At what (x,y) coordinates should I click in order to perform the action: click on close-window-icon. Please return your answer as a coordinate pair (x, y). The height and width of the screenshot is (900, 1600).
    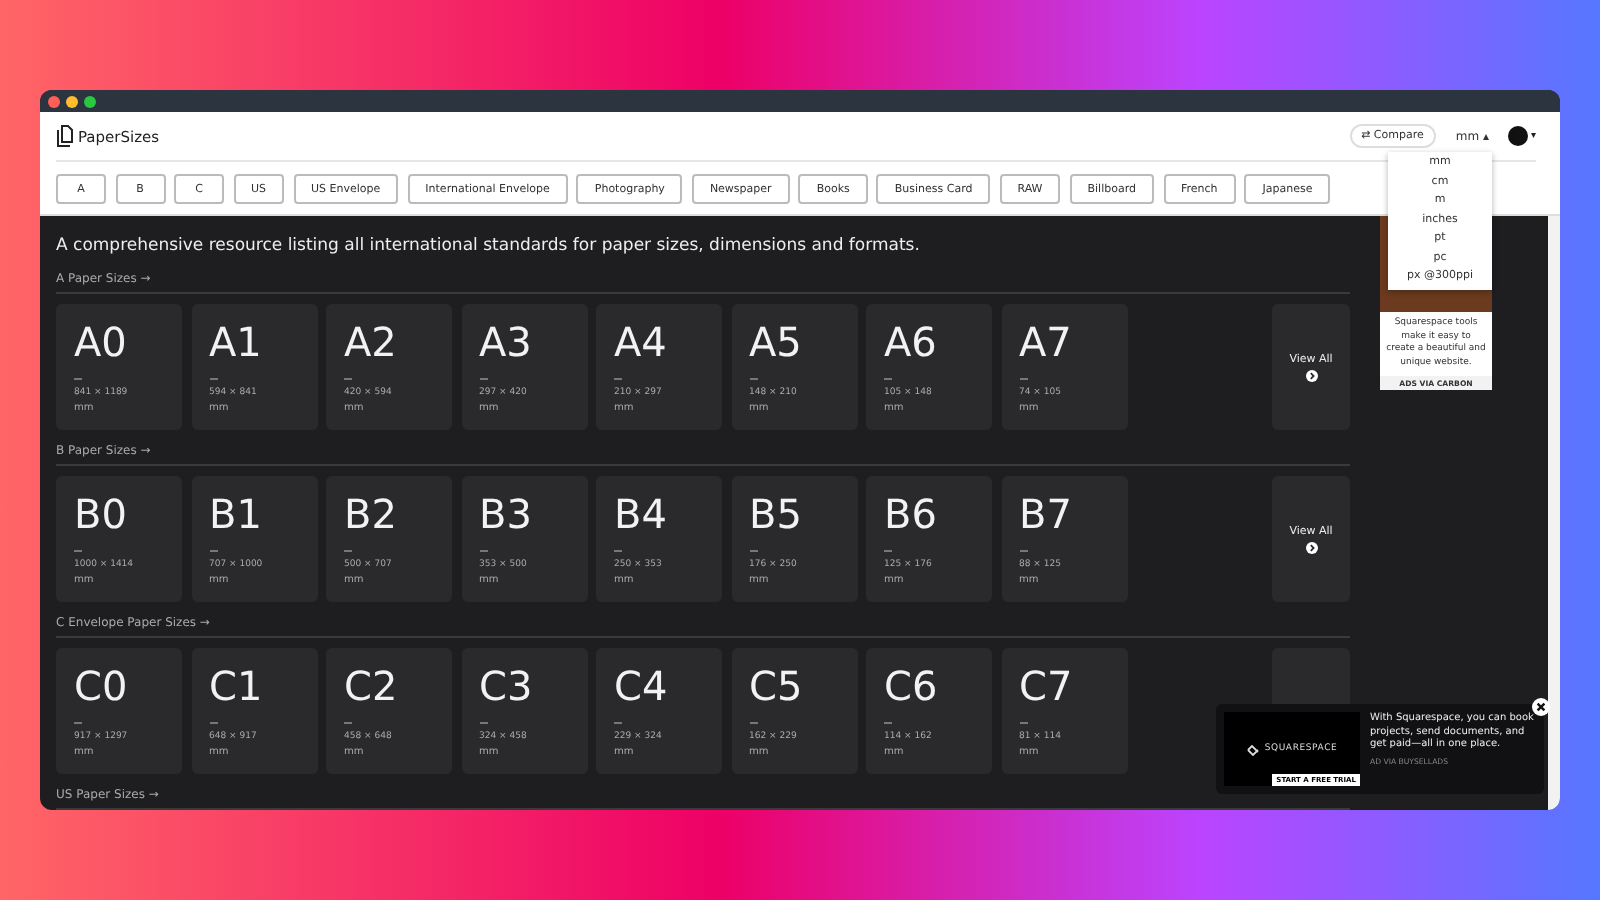
    Looking at the image, I should click on (54, 101).